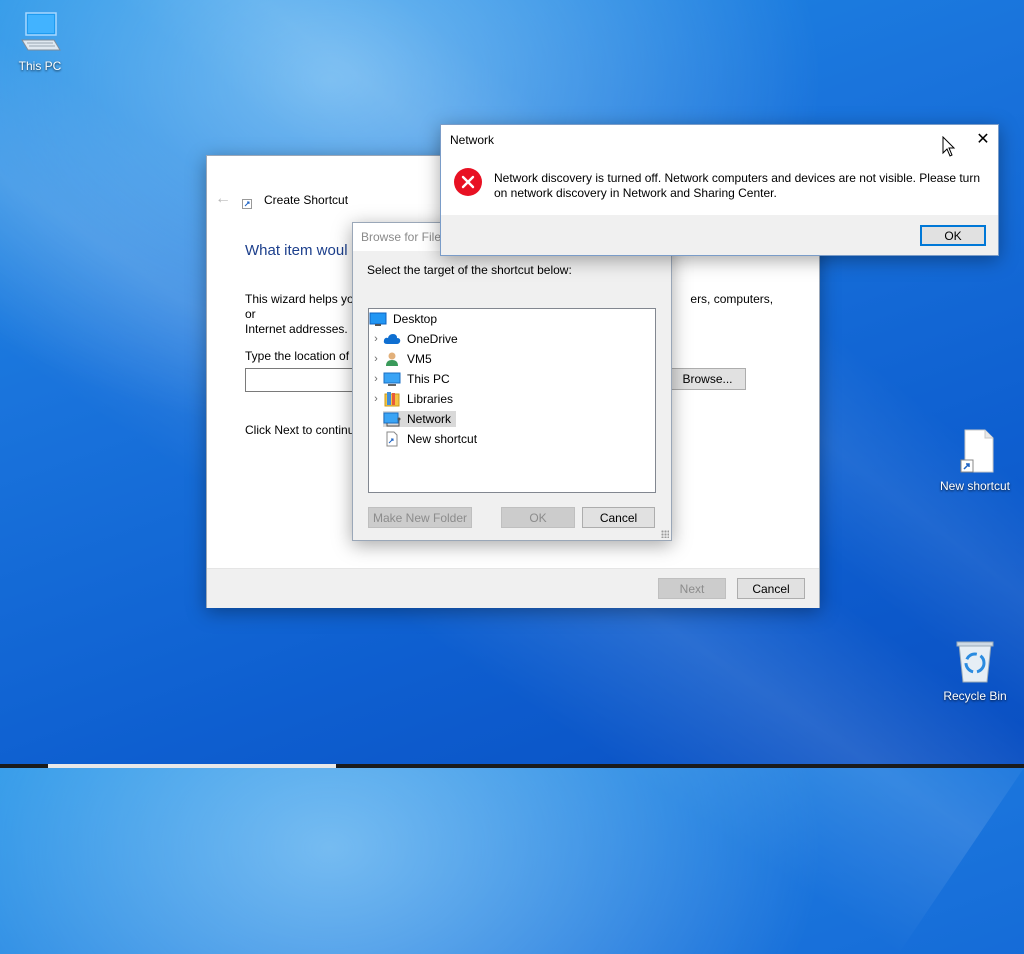 This screenshot has width=1024, height=954. What do you see at coordinates (719, 235) in the screenshot?
I see `dialog-footer: OK` at bounding box center [719, 235].